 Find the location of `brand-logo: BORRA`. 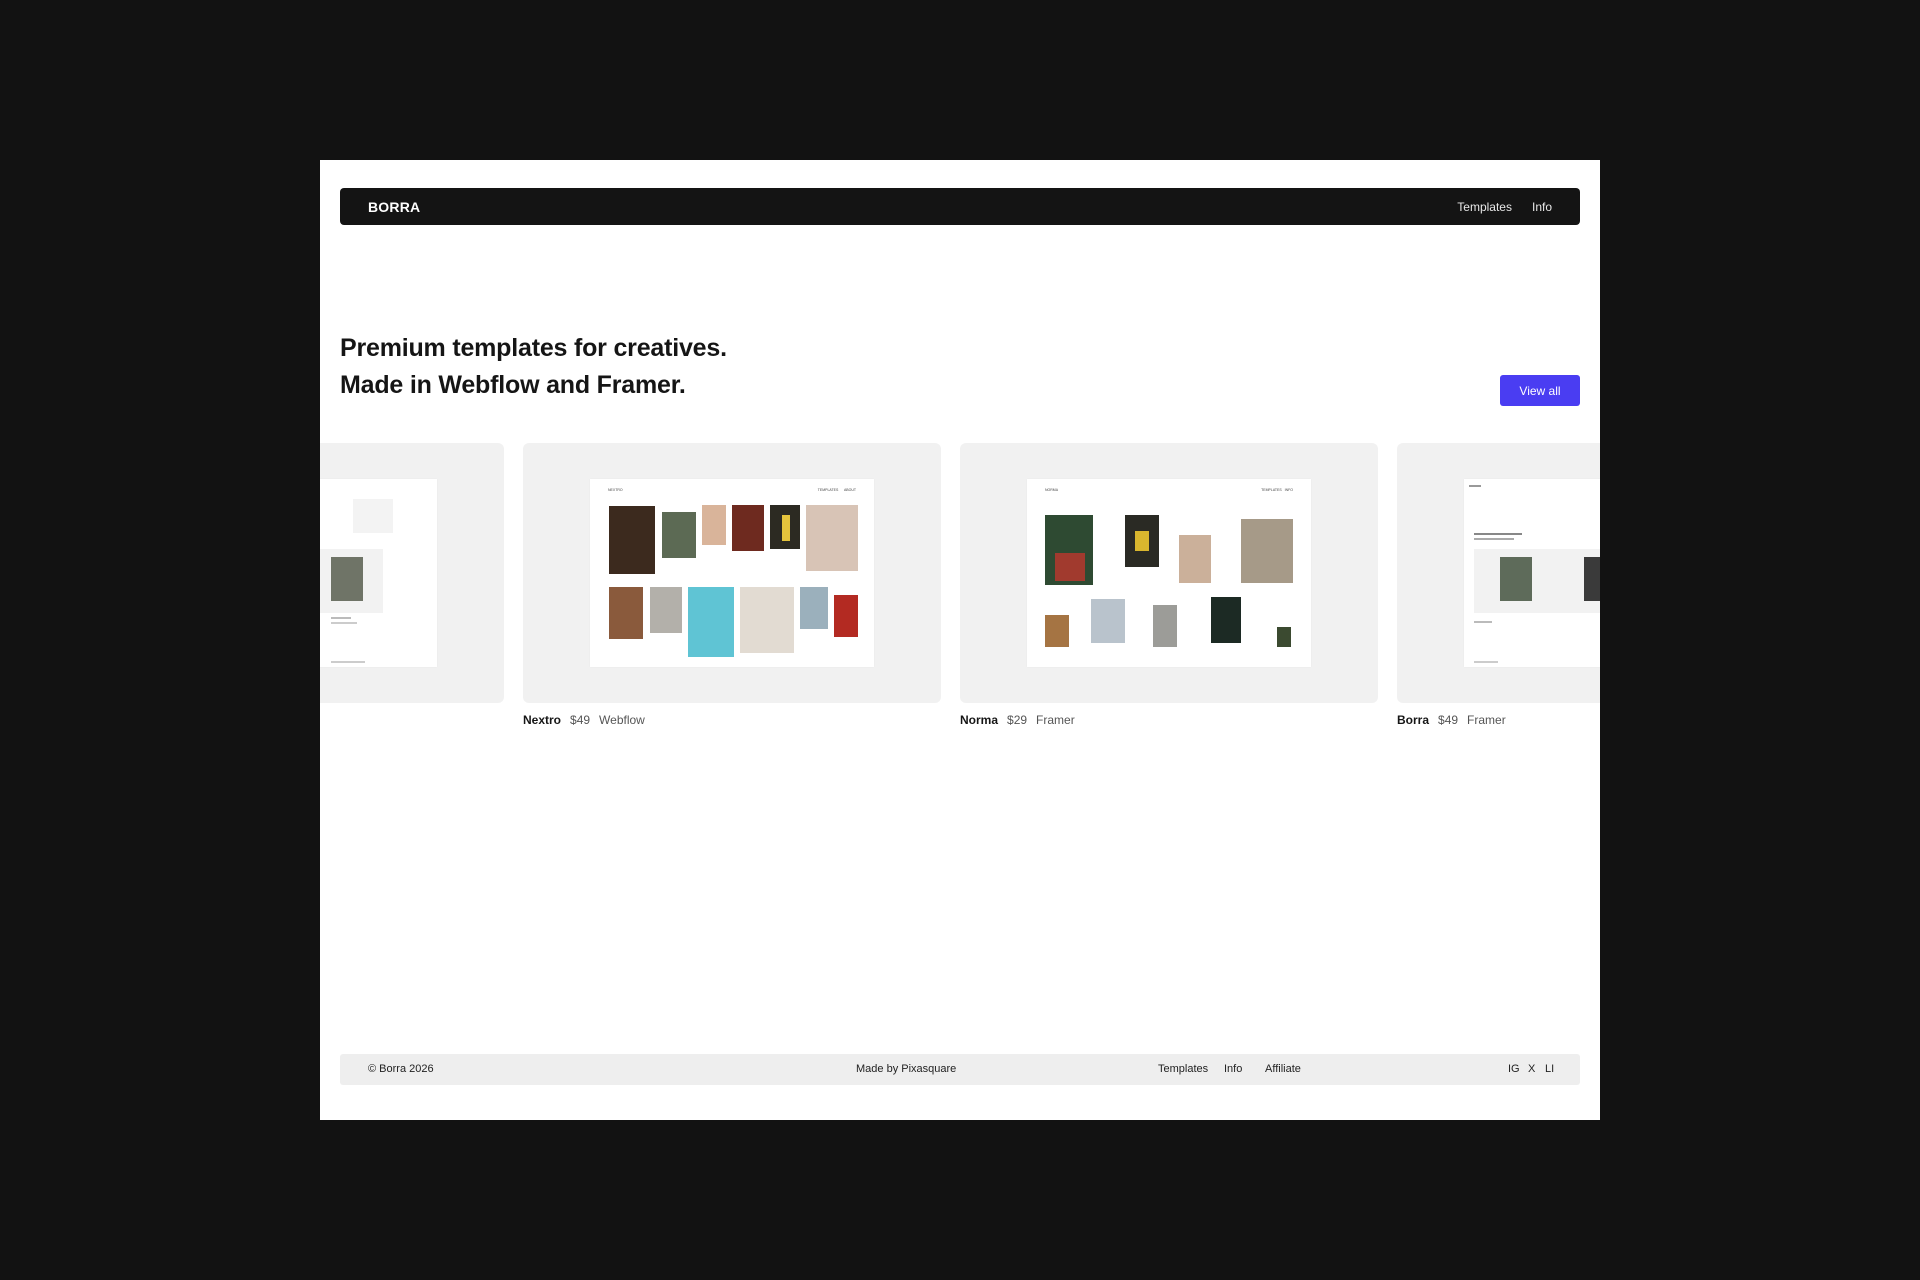

brand-logo: BORRA is located at coordinates (394, 207).